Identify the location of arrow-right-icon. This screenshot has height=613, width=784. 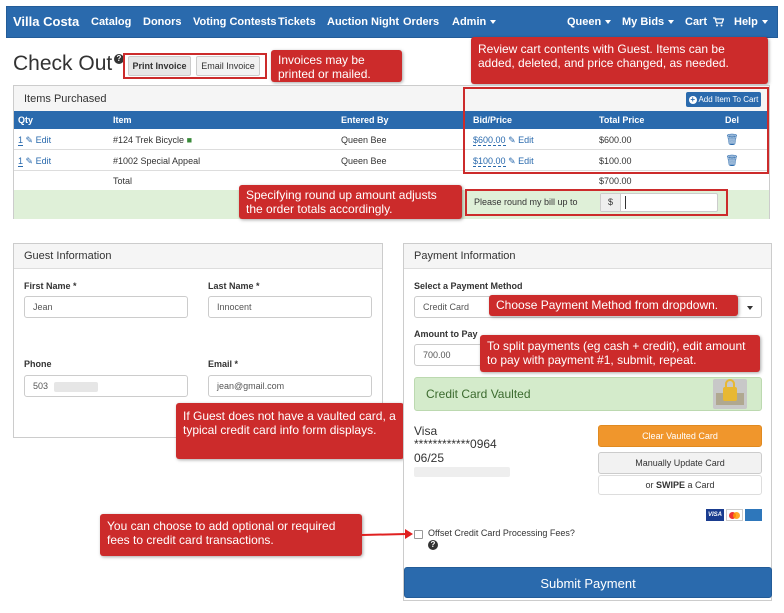
(387, 534).